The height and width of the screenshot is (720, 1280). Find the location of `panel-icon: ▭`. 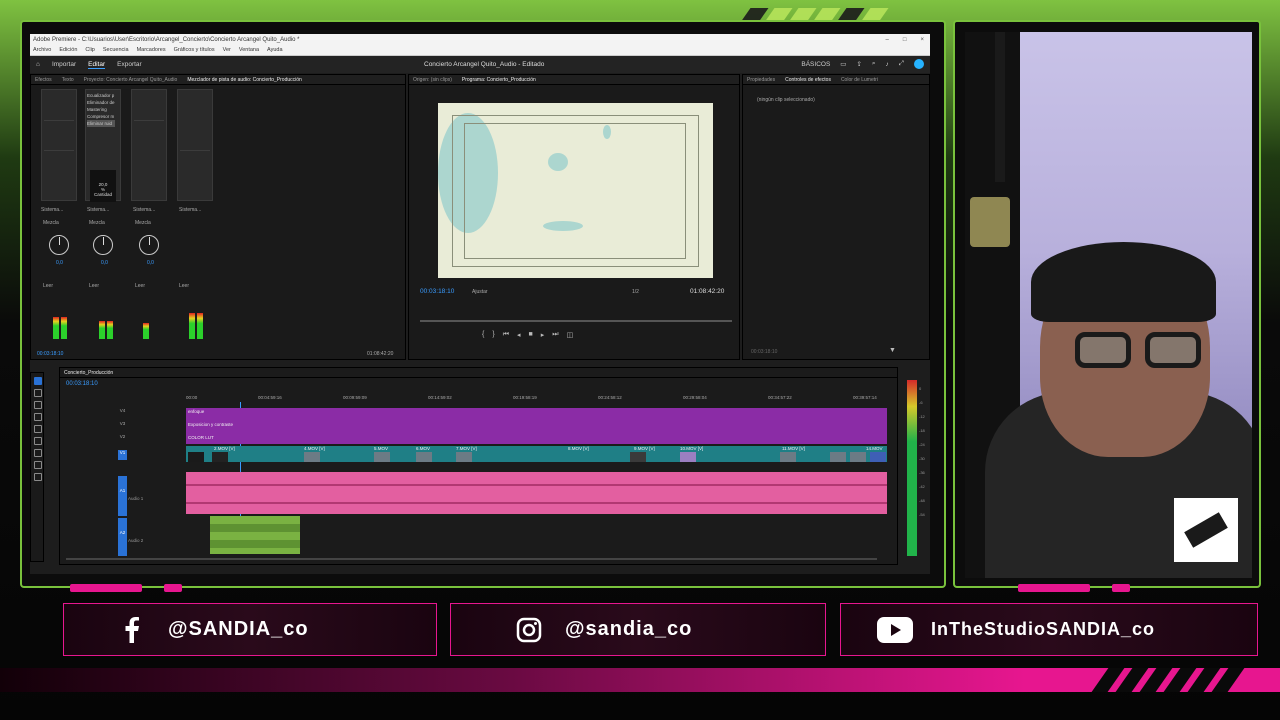

panel-icon: ▭ is located at coordinates (843, 64).